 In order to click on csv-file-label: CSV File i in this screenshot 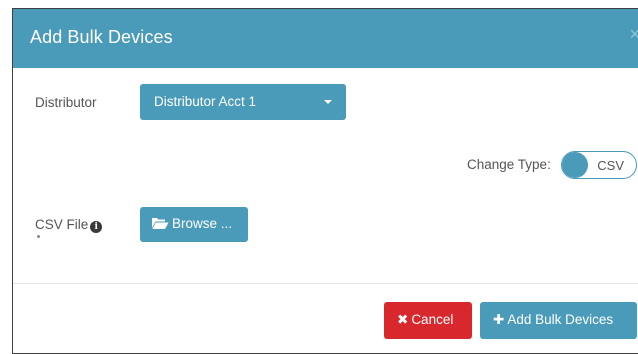, I will do `click(69, 225)`.